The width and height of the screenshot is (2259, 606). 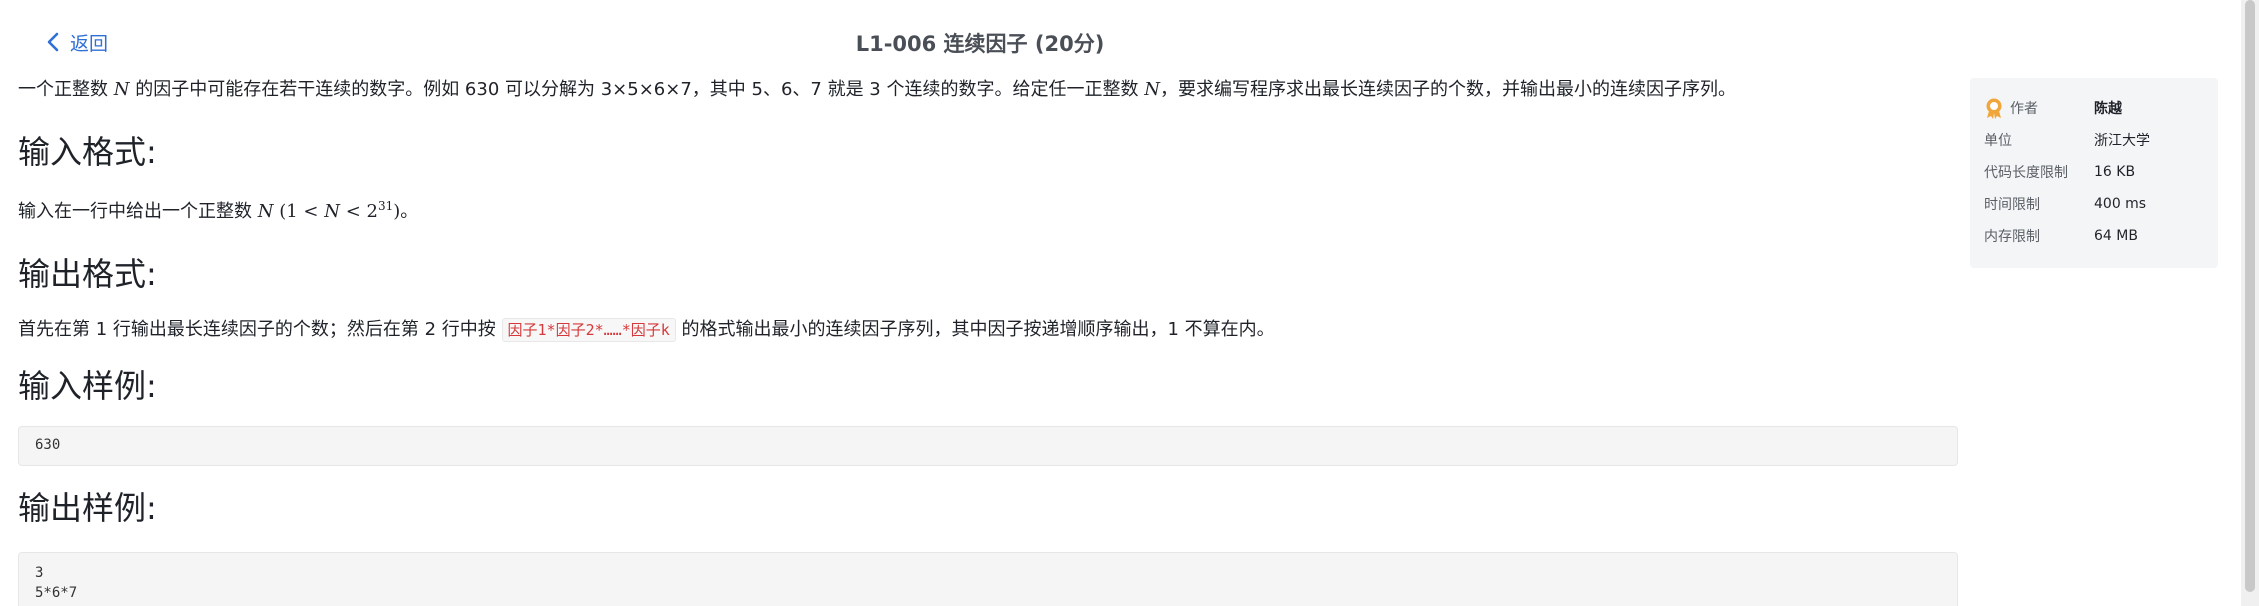 What do you see at coordinates (2108, 108) in the screenshot?
I see `author-value: 陈越` at bounding box center [2108, 108].